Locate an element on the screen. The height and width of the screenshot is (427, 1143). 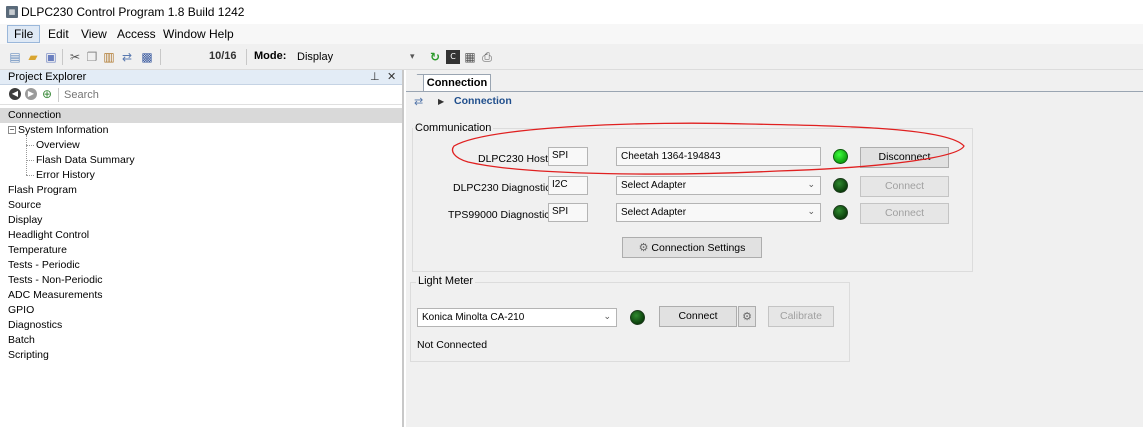
explorer-title: Project Explorer is located at coordinates (47, 77).